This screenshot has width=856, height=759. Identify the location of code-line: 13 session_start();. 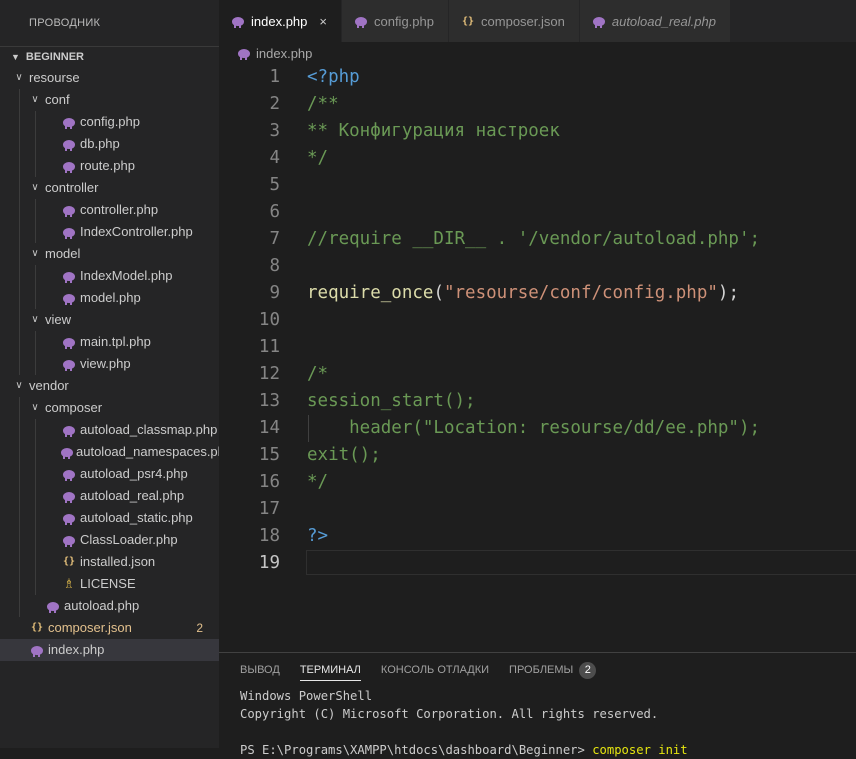
(537, 401).